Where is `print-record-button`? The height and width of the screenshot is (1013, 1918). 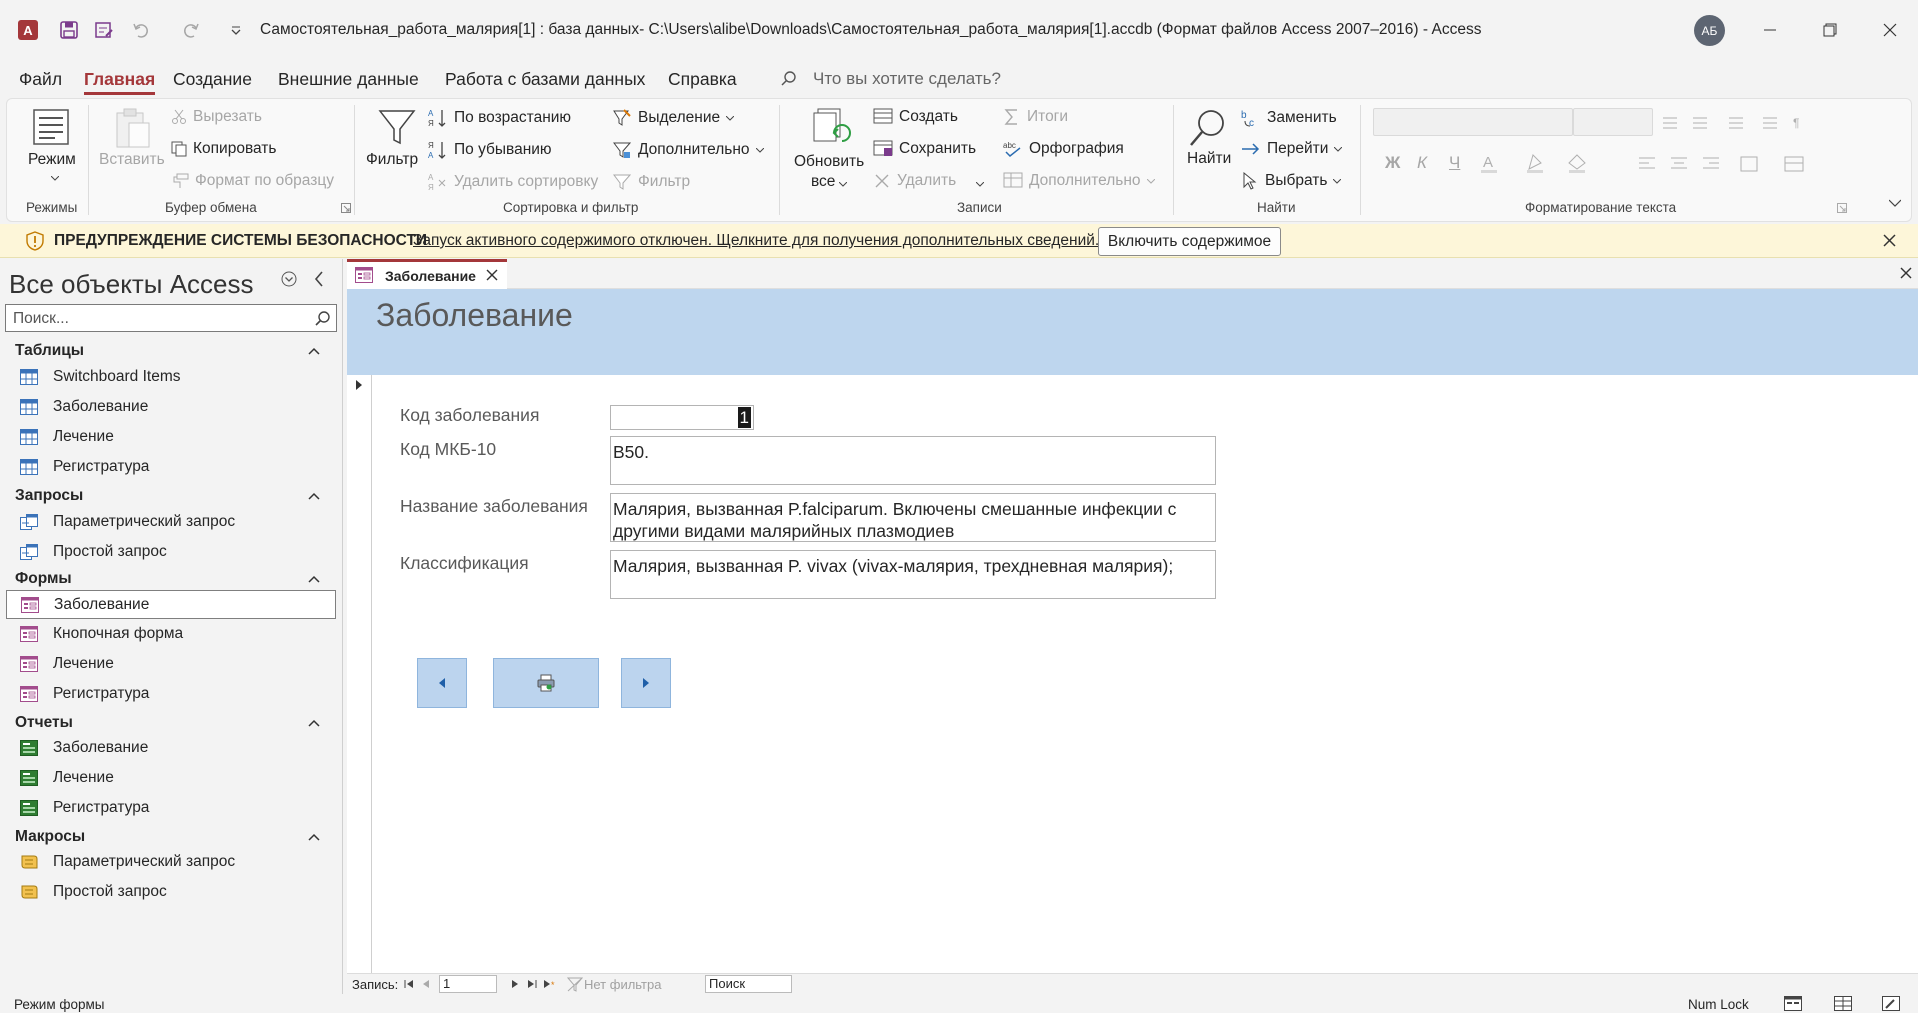 print-record-button is located at coordinates (546, 683).